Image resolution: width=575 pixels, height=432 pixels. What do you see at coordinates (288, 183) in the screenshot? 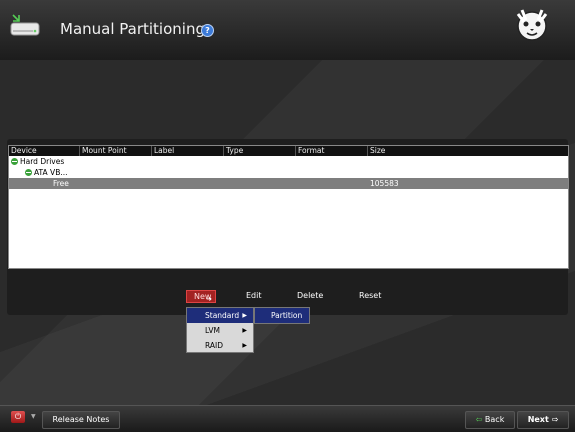
I see `table-row-selected: Free 105583` at bounding box center [288, 183].